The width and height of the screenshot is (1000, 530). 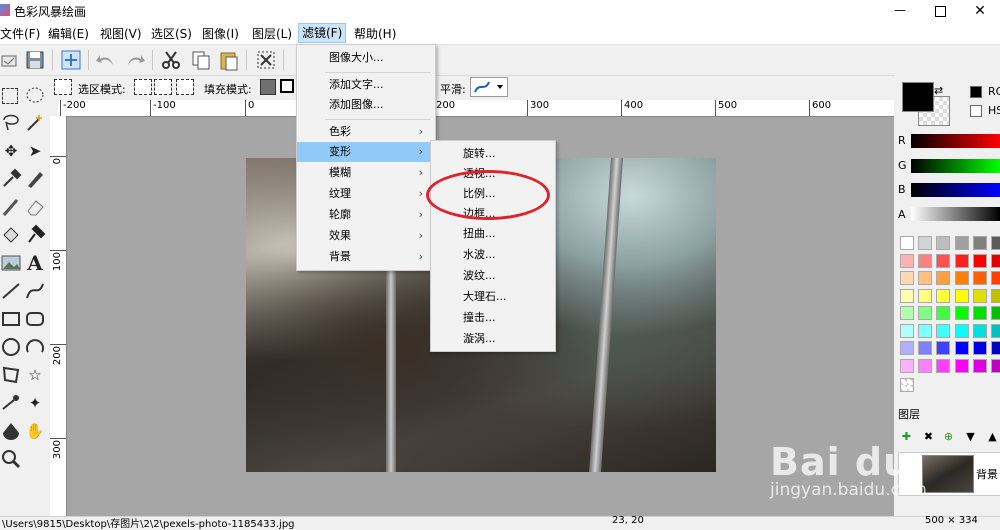 I want to click on curve-tool-icon, so click(x=35, y=291).